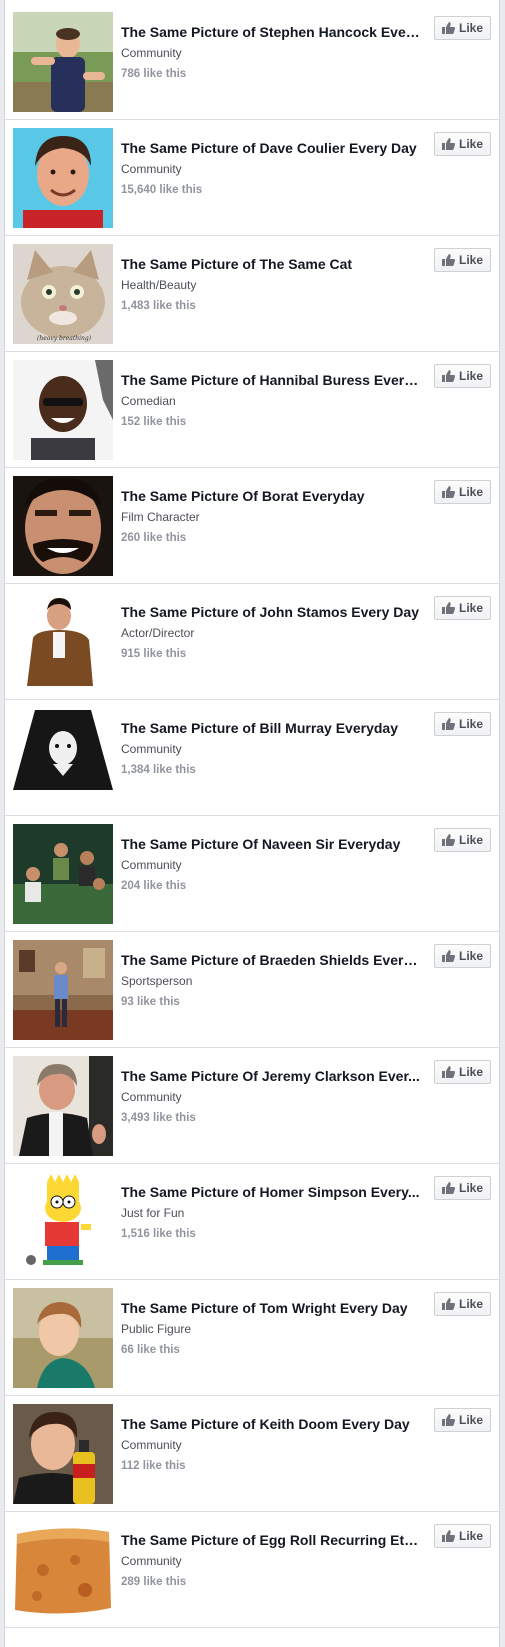 The height and width of the screenshot is (1647, 505). Describe the element at coordinates (162, 190) in the screenshot. I see `like-count: 15,640 like this` at that location.